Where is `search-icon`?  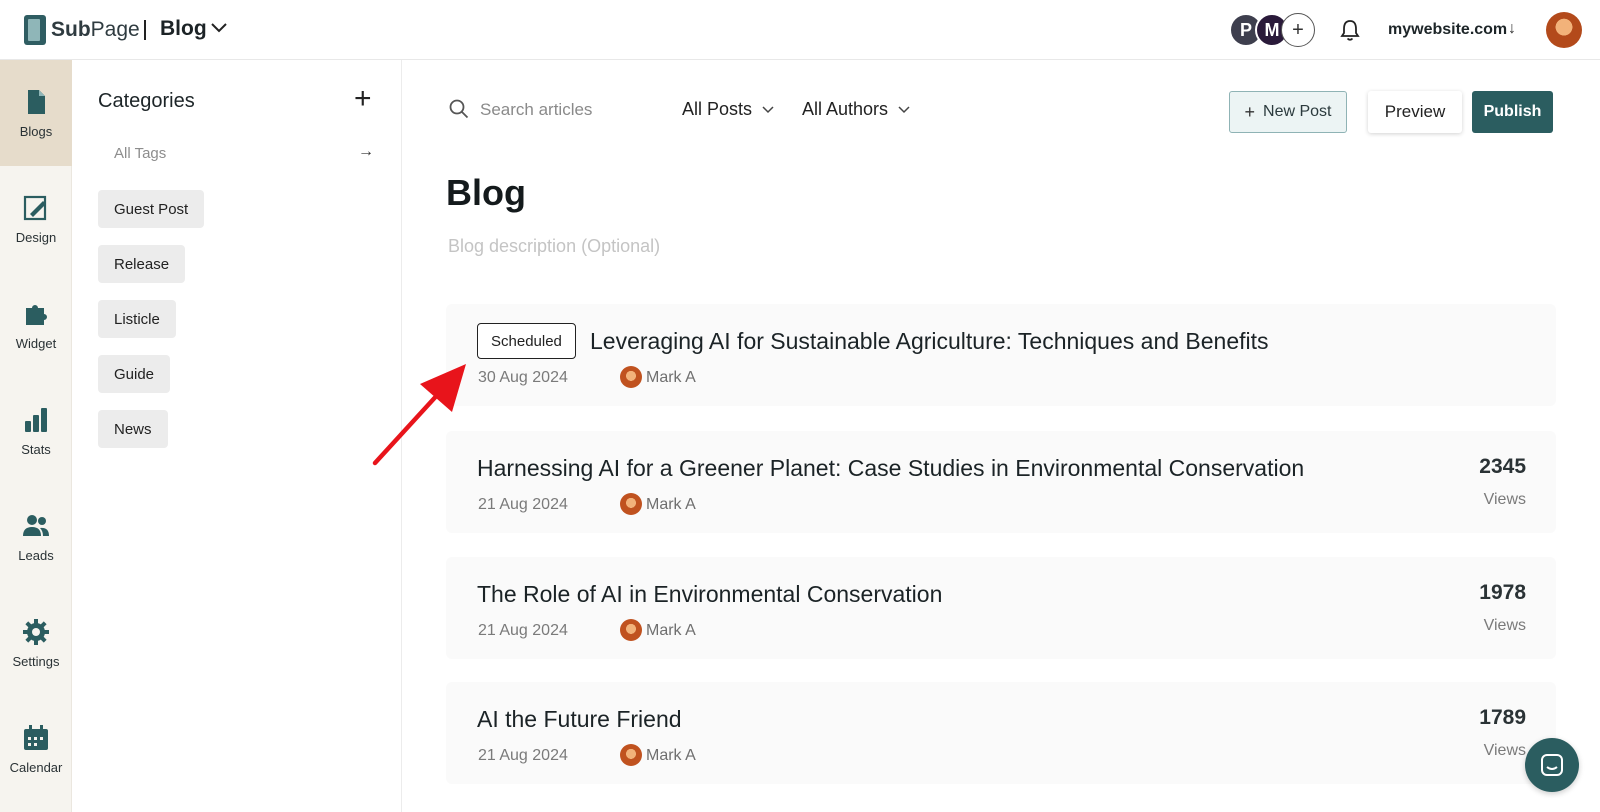
search-icon is located at coordinates (459, 109).